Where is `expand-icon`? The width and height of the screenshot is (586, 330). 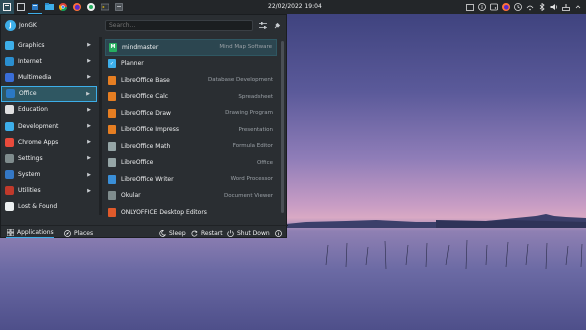
expand-icon is located at coordinates (578, 7).